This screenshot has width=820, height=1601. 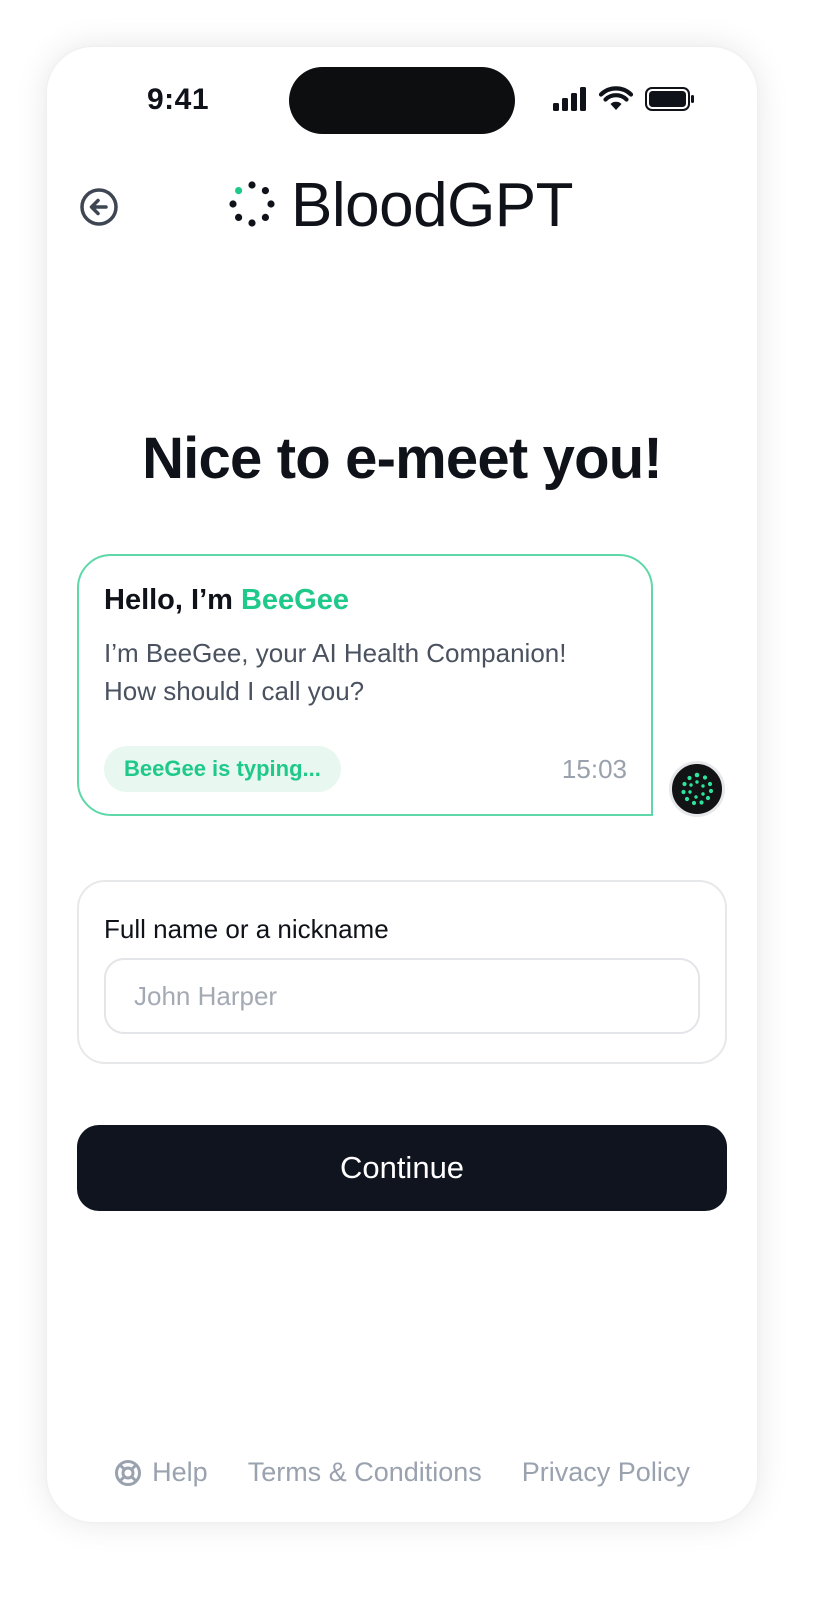 I want to click on cellular-signal-icon, so click(x=570, y=101).